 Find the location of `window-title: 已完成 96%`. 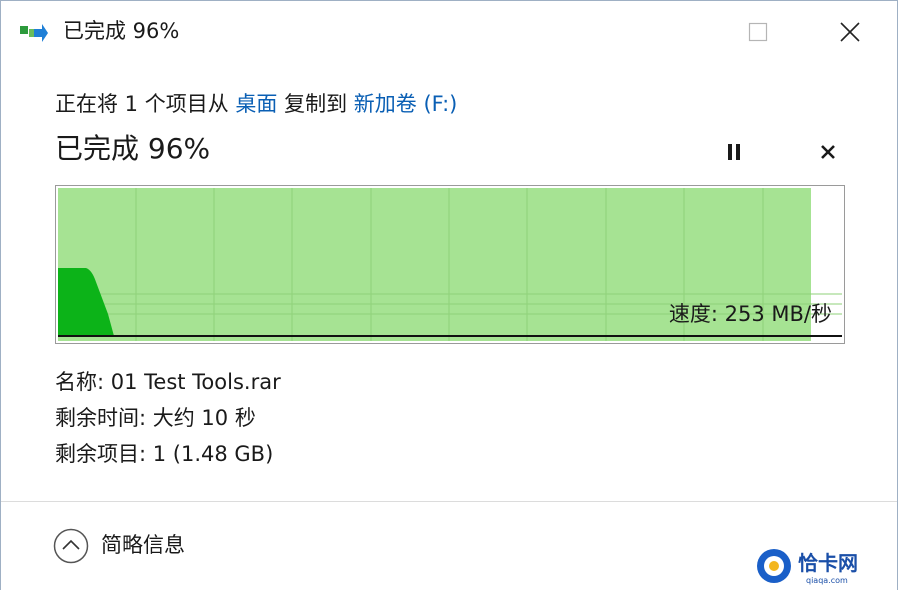

window-title: 已完成 96% is located at coordinates (121, 31).